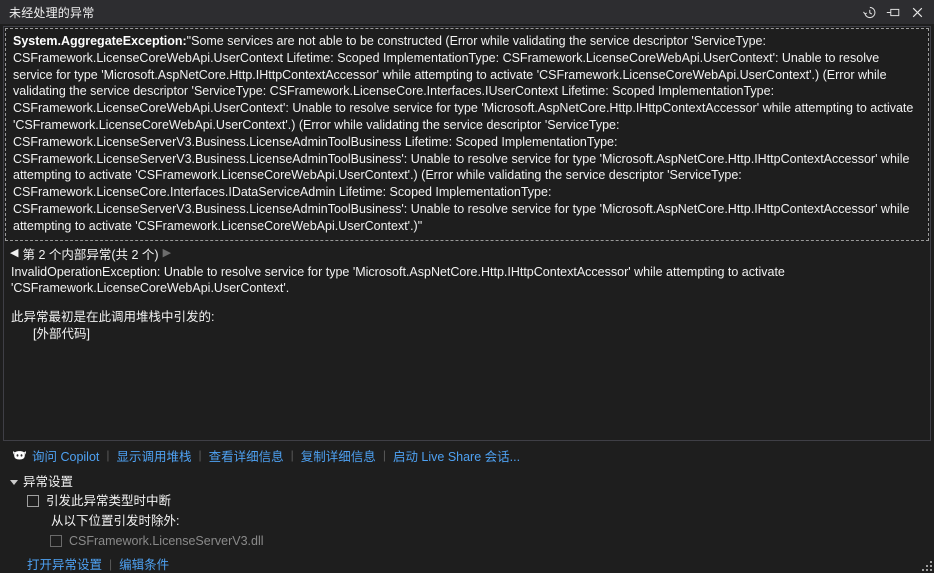 This screenshot has width=934, height=573. I want to click on module-exception-row: CSFramework.LicenseServerV3.dll, so click(470, 541).